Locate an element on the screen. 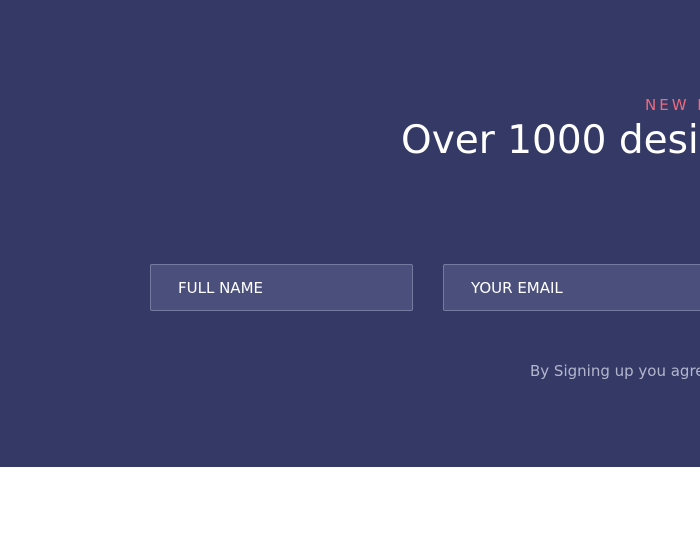 This screenshot has width=700, height=551. email-field is located at coordinates (571, 287).